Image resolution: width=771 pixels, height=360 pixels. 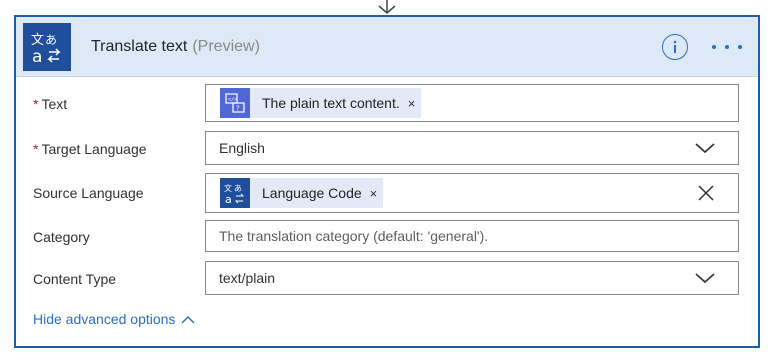 I want to click on more-options-icon, so click(x=727, y=47).